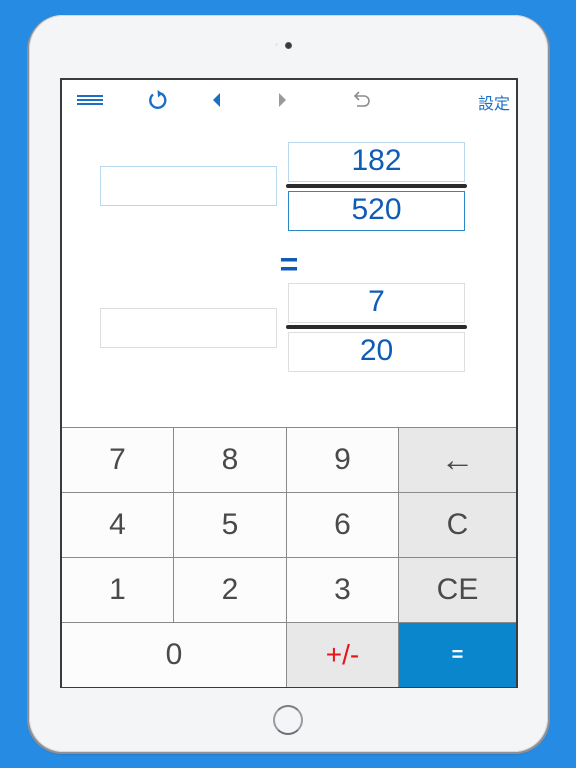 Image resolution: width=576 pixels, height=768 pixels. I want to click on input-whole-field, so click(188, 186).